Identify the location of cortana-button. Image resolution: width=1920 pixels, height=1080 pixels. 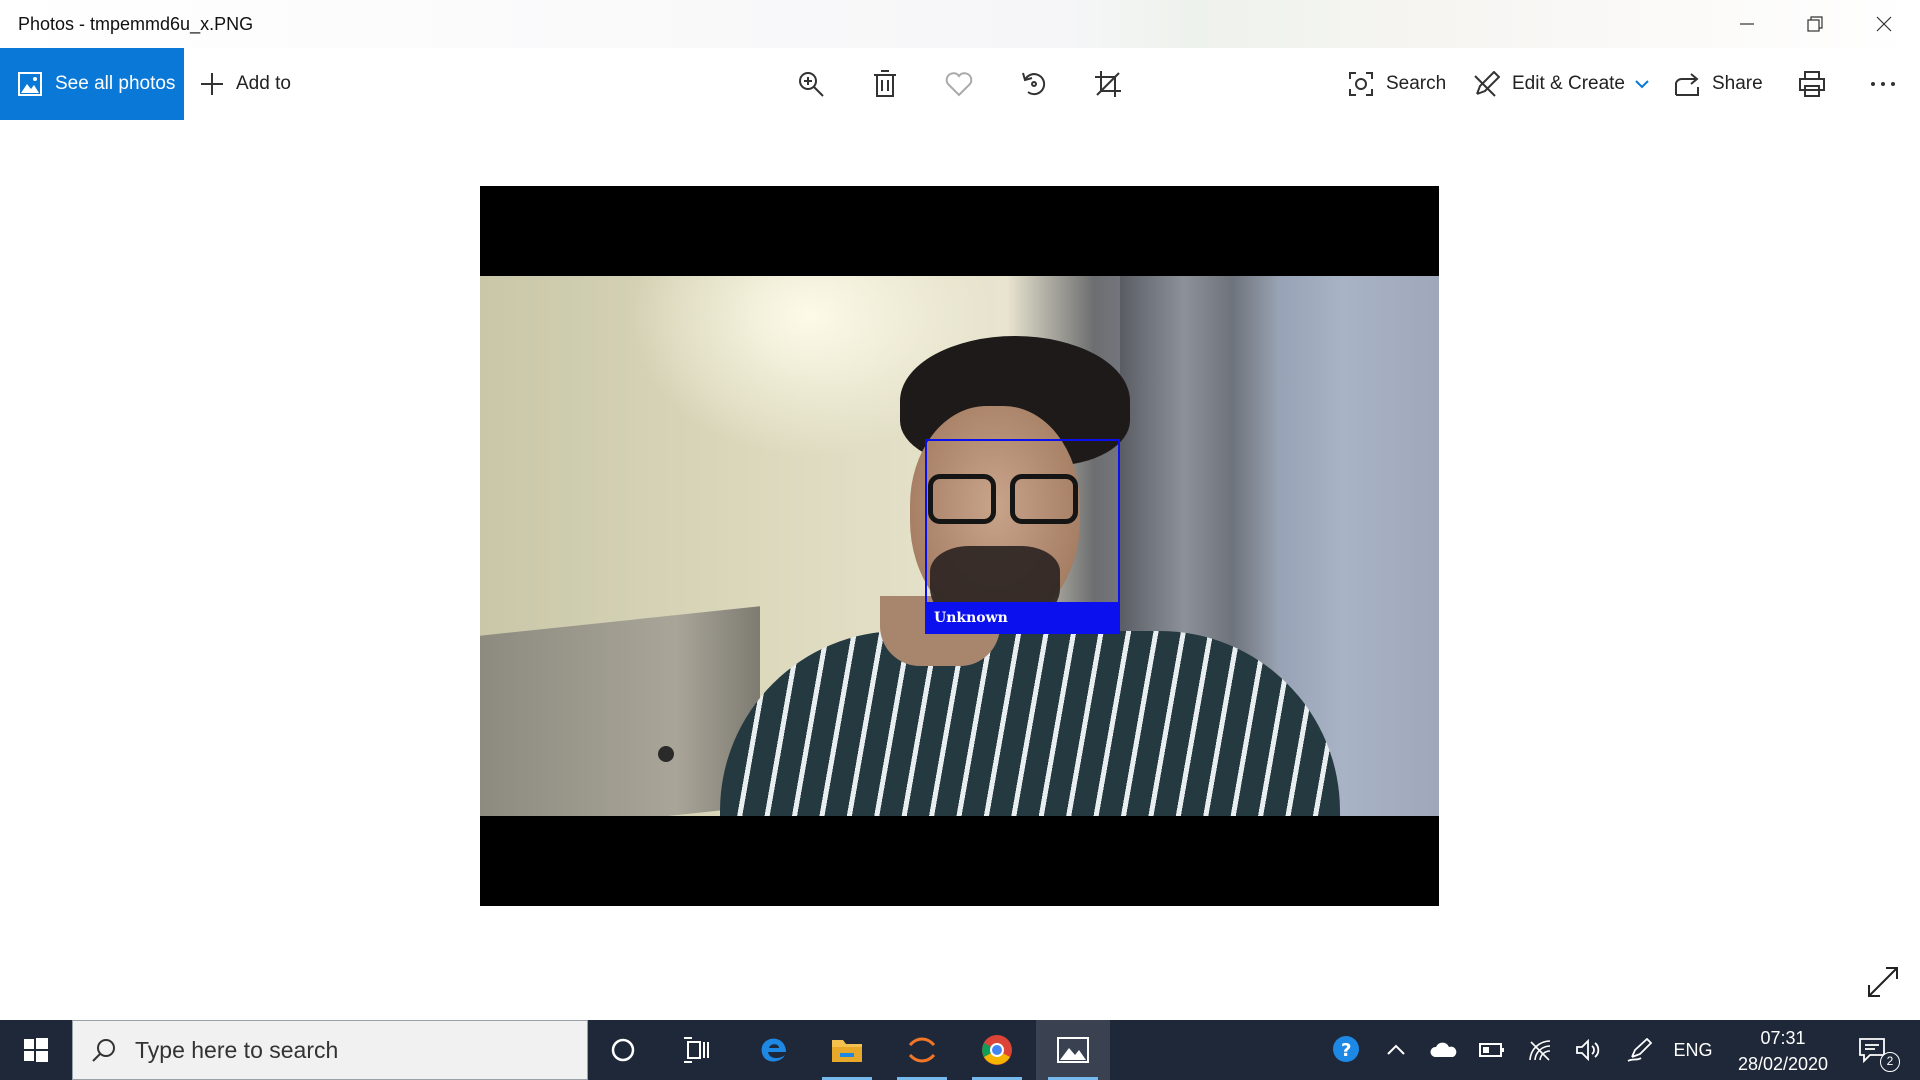
(623, 1050).